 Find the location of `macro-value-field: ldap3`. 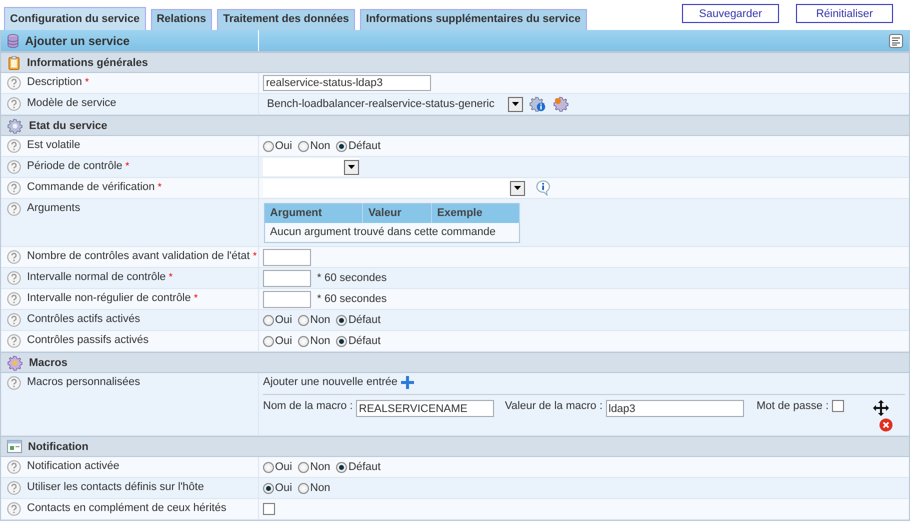

macro-value-field: ldap3 is located at coordinates (675, 408).